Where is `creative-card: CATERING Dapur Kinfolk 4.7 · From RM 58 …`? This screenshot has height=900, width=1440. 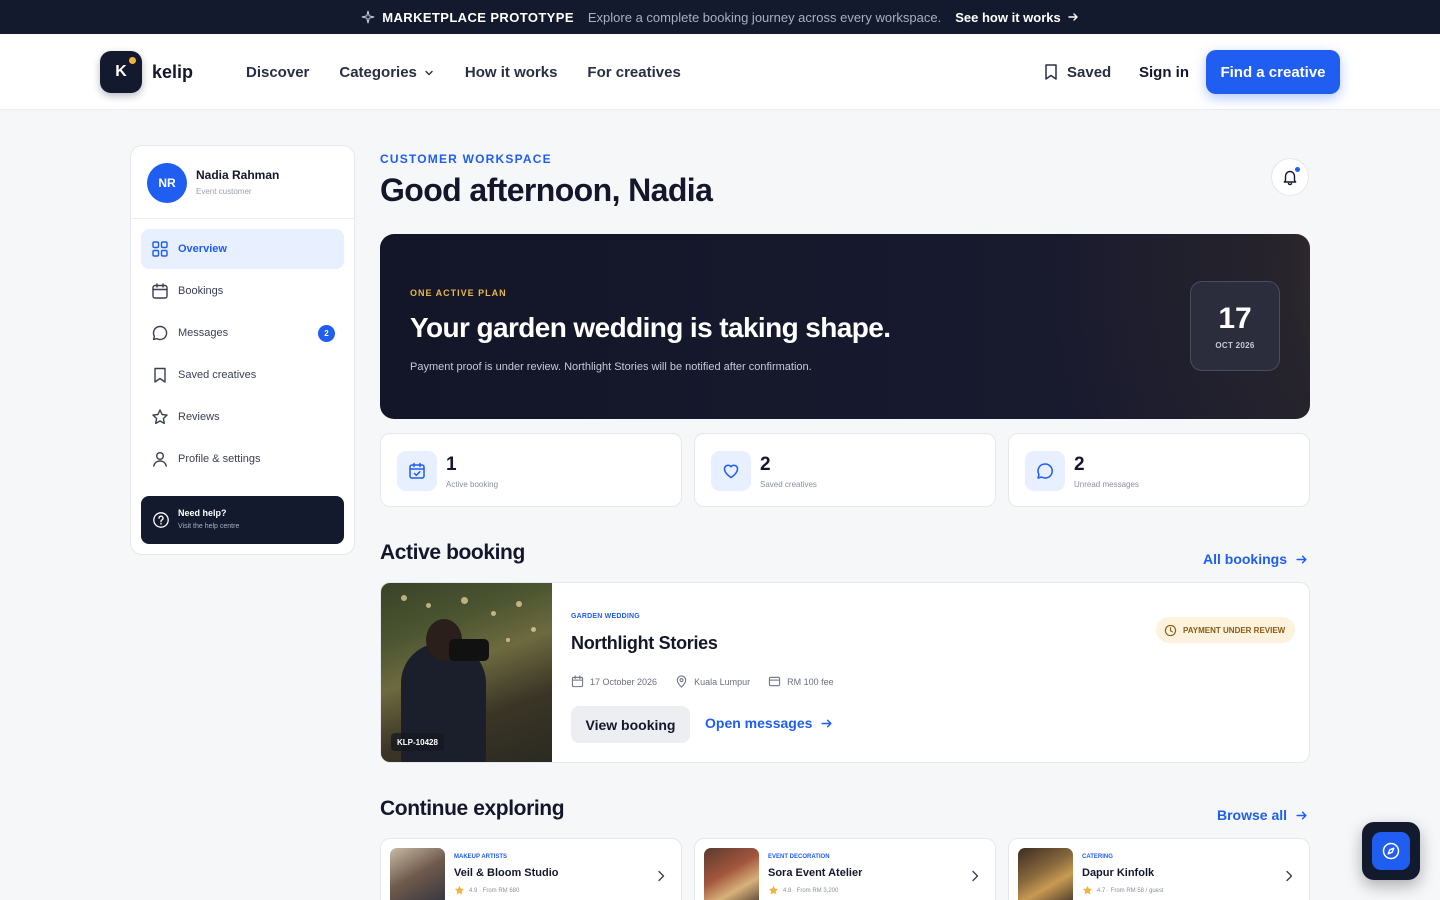 creative-card: CATERING Dapur Kinfolk 4.7 · From RM 58 … is located at coordinates (1159, 869).